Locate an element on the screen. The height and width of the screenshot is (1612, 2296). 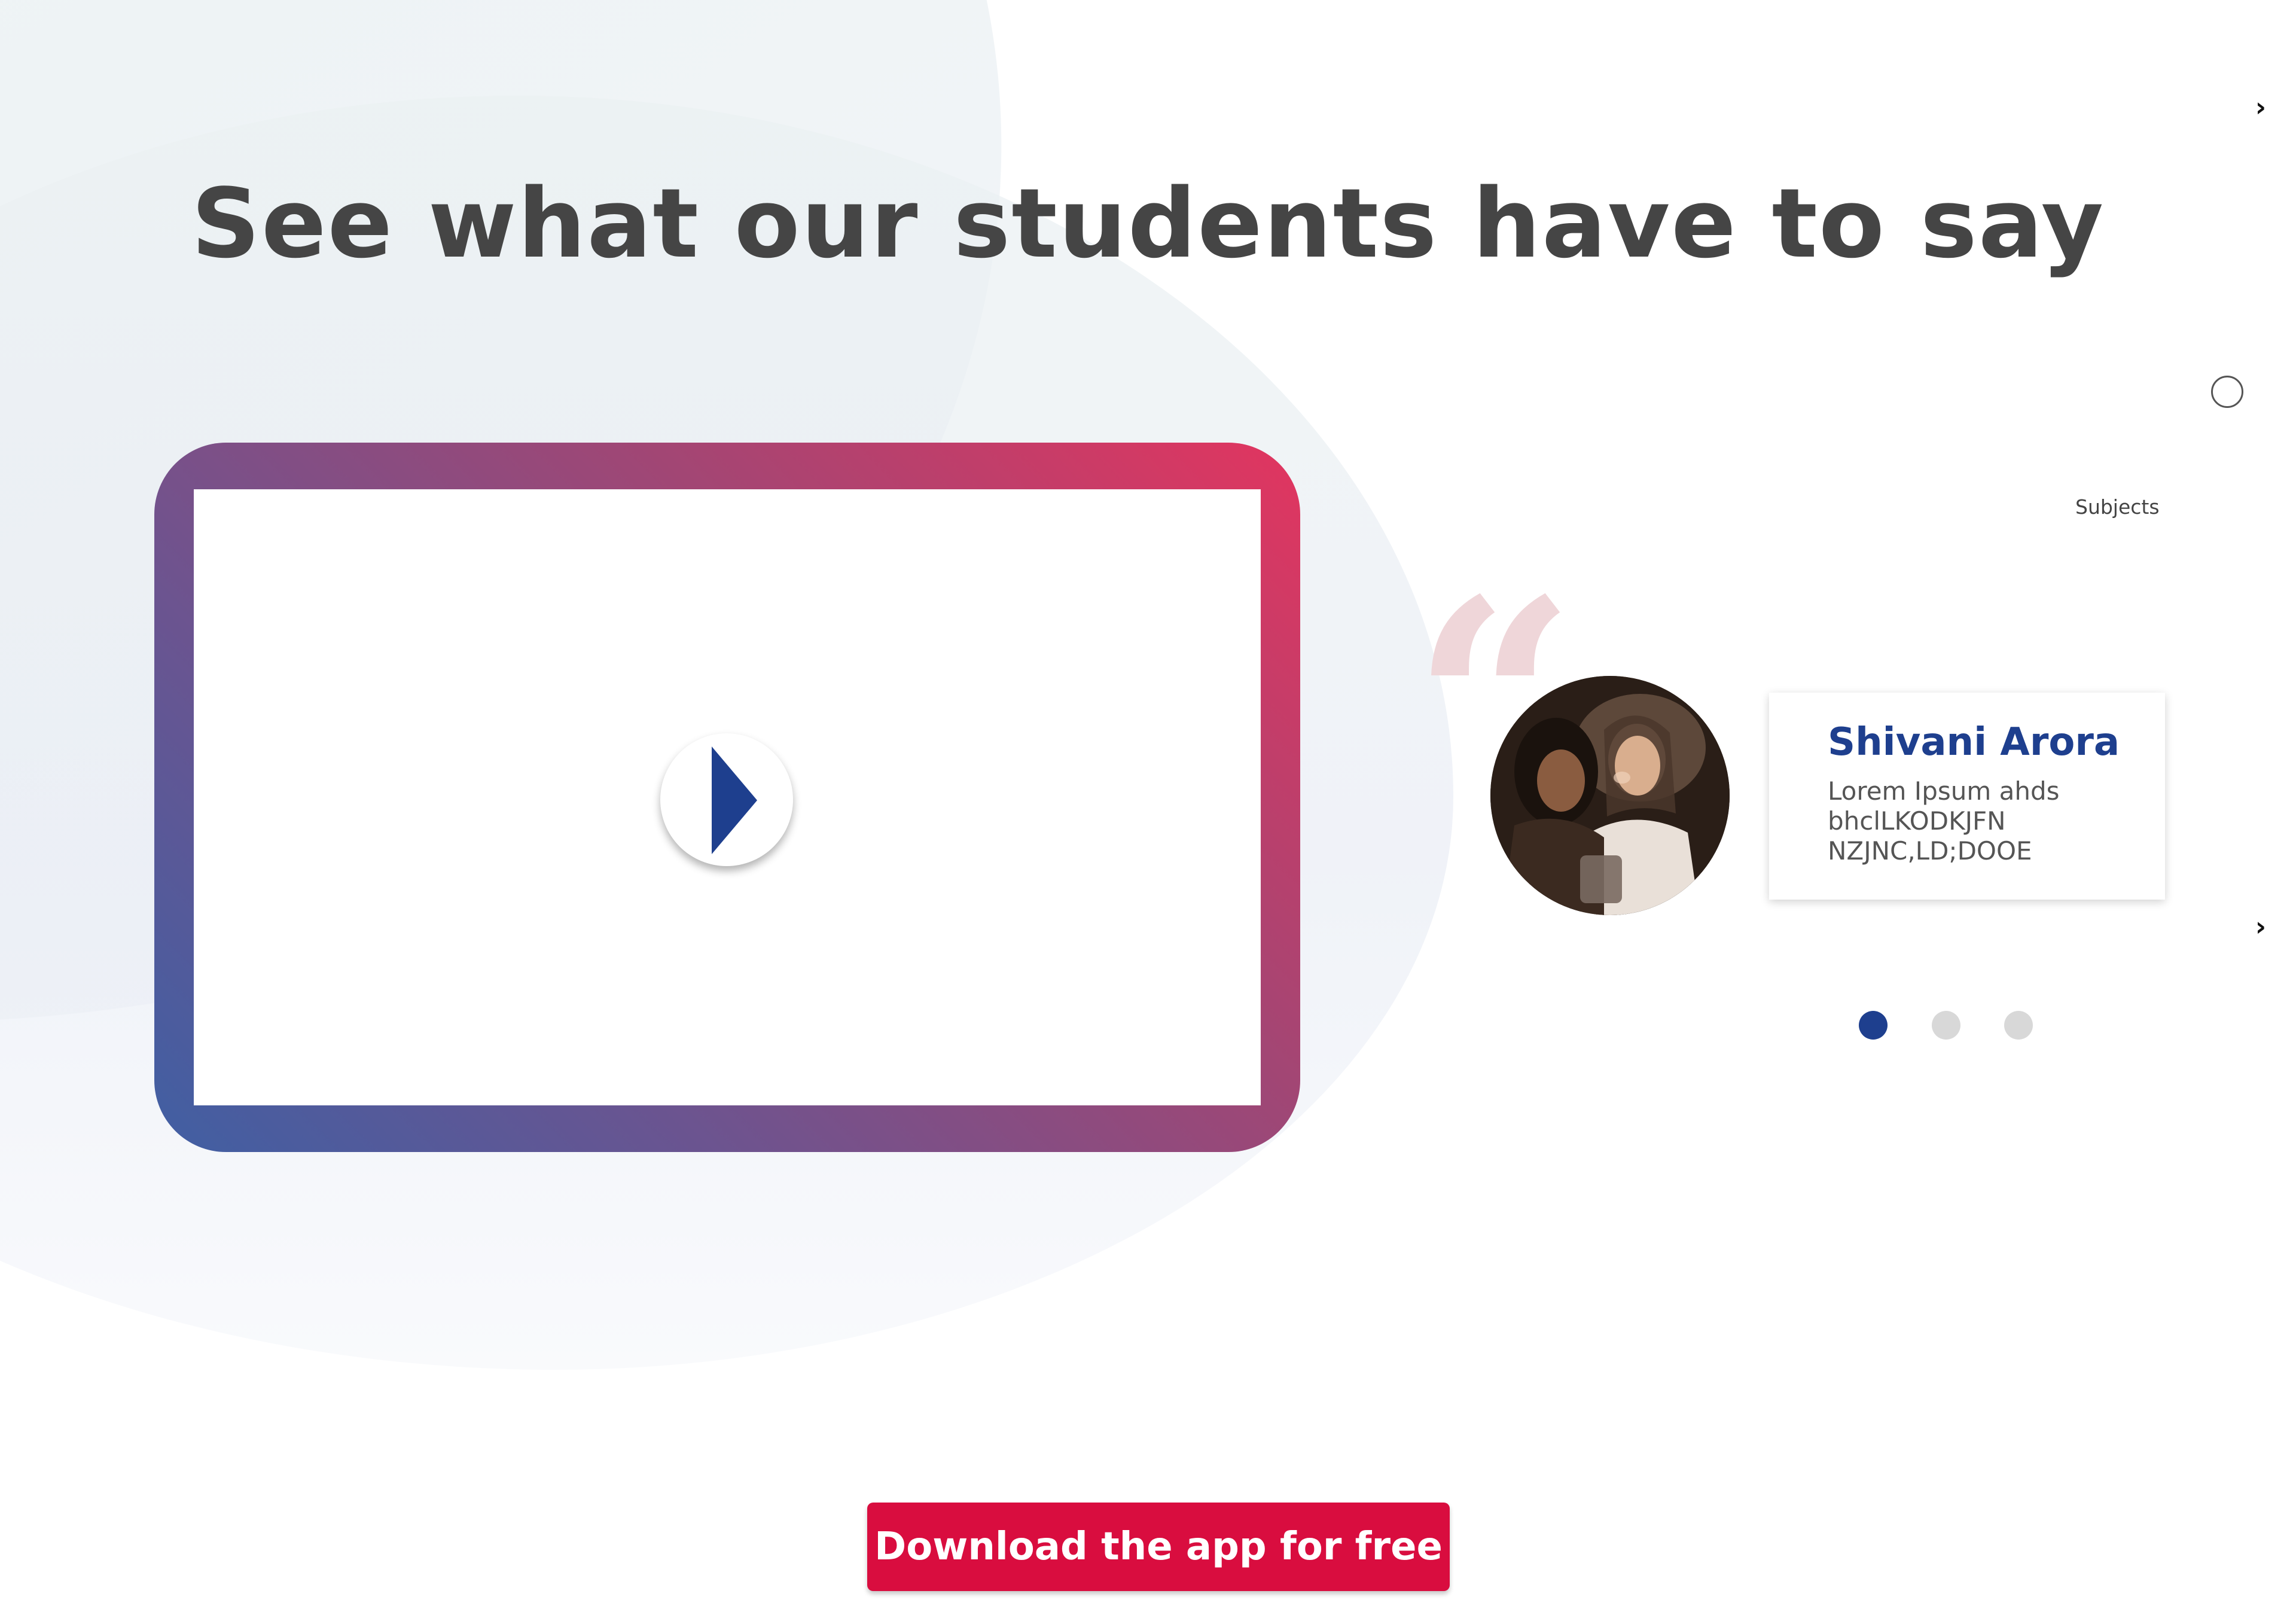
avatar is located at coordinates (1610, 795).